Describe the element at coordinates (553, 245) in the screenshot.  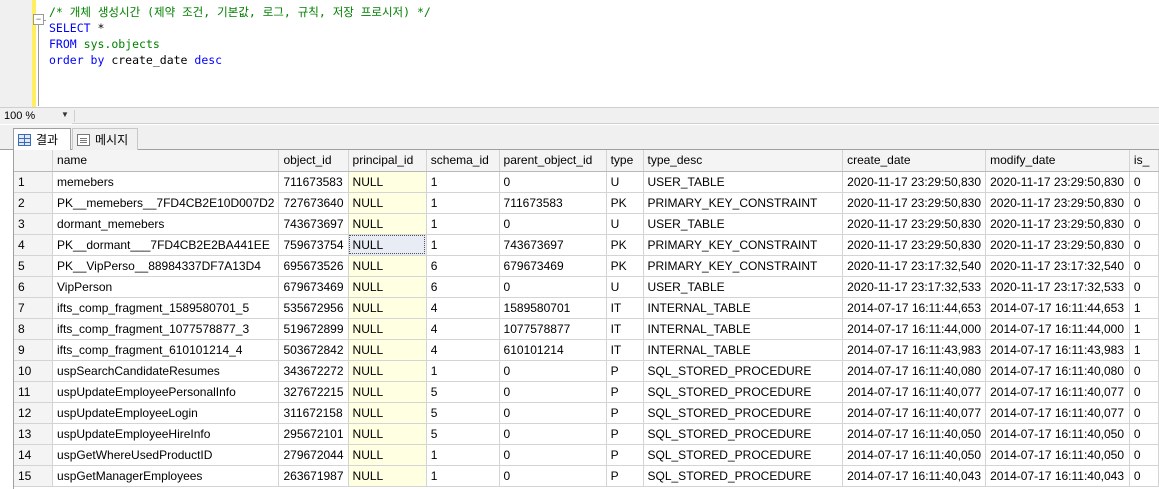
I see `grid-cell: 743673697` at that location.